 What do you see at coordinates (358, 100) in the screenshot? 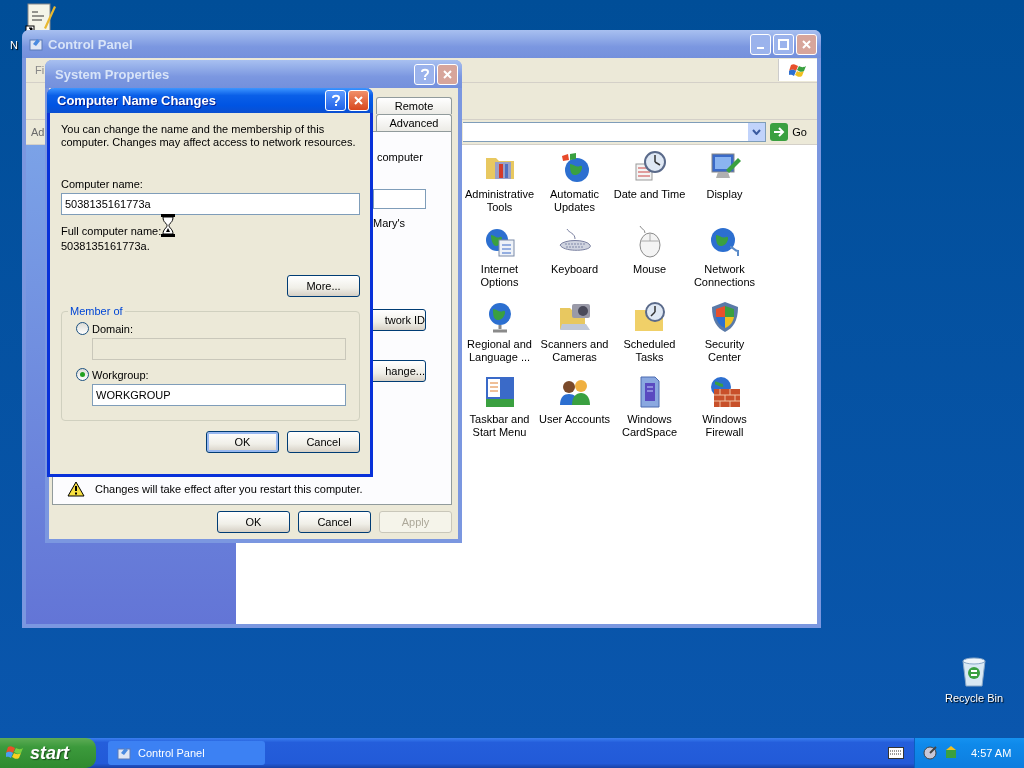
I see `close-button` at bounding box center [358, 100].